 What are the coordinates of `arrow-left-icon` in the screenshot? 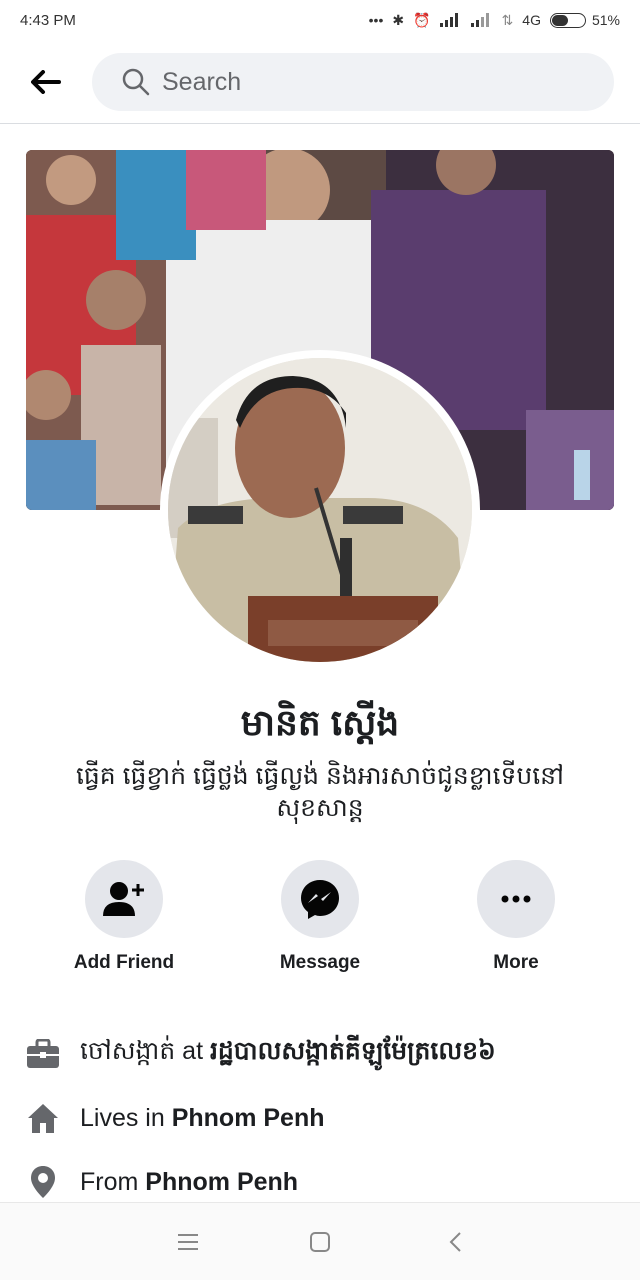 It's located at (46, 82).